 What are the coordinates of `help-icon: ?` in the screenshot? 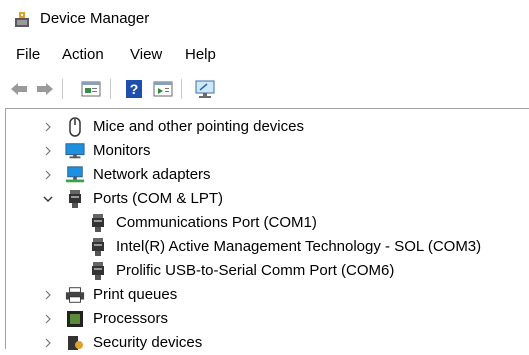 It's located at (134, 89).